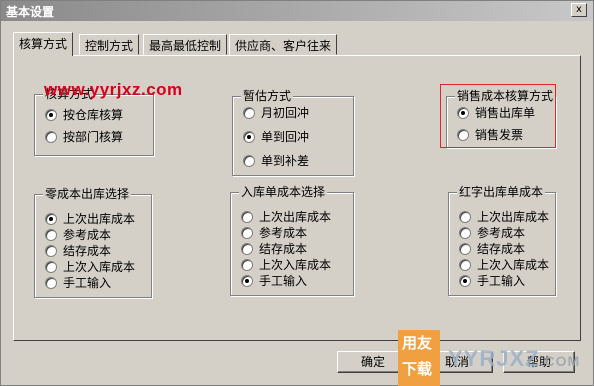 The height and width of the screenshot is (386, 594). I want to click on group-red-outbound-cost: 红字出库单成本 上次出库成本 参考成本 结存成本 上次入库成本 手工输入, so click(502, 240).